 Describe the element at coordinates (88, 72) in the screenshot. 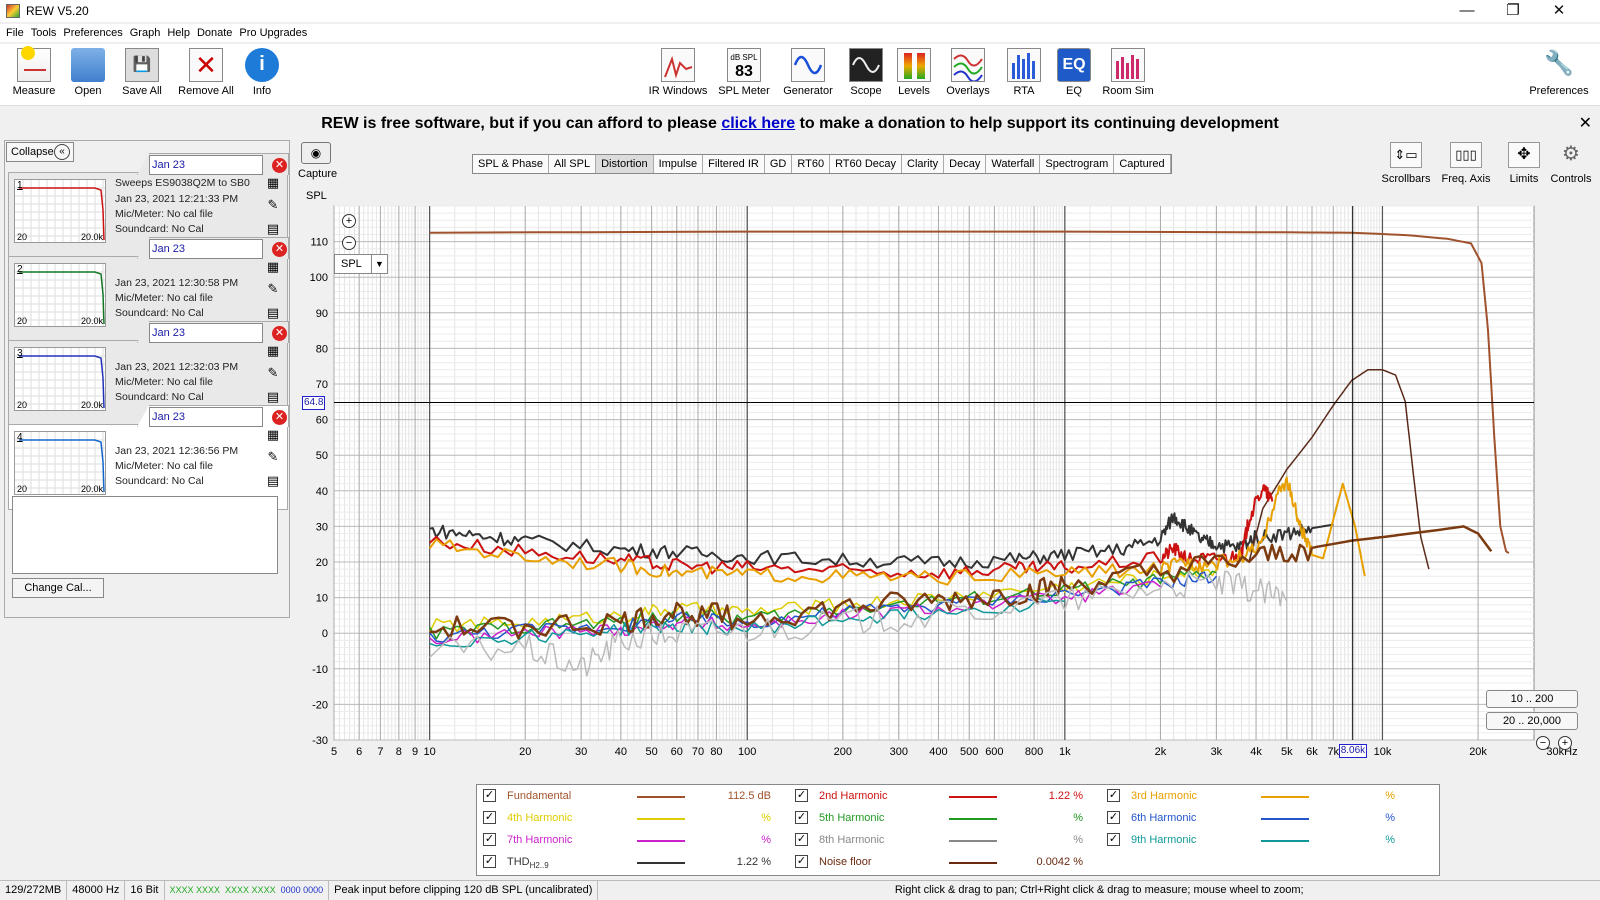

I see `open-button: Open` at that location.